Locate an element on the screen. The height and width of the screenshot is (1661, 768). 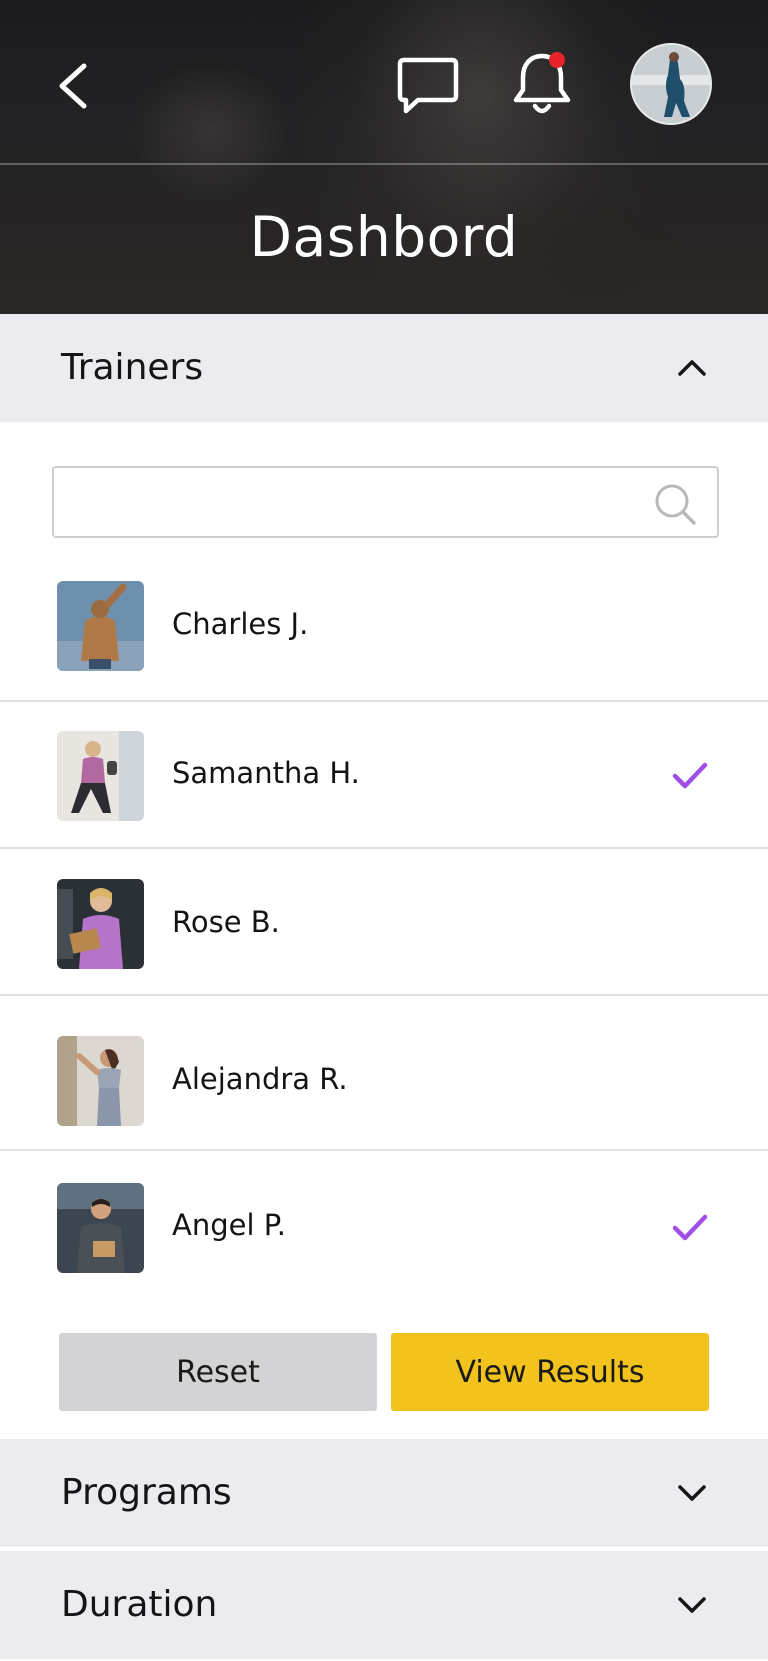
trainer-row-samantha: Samantha H. is located at coordinates (384, 775).